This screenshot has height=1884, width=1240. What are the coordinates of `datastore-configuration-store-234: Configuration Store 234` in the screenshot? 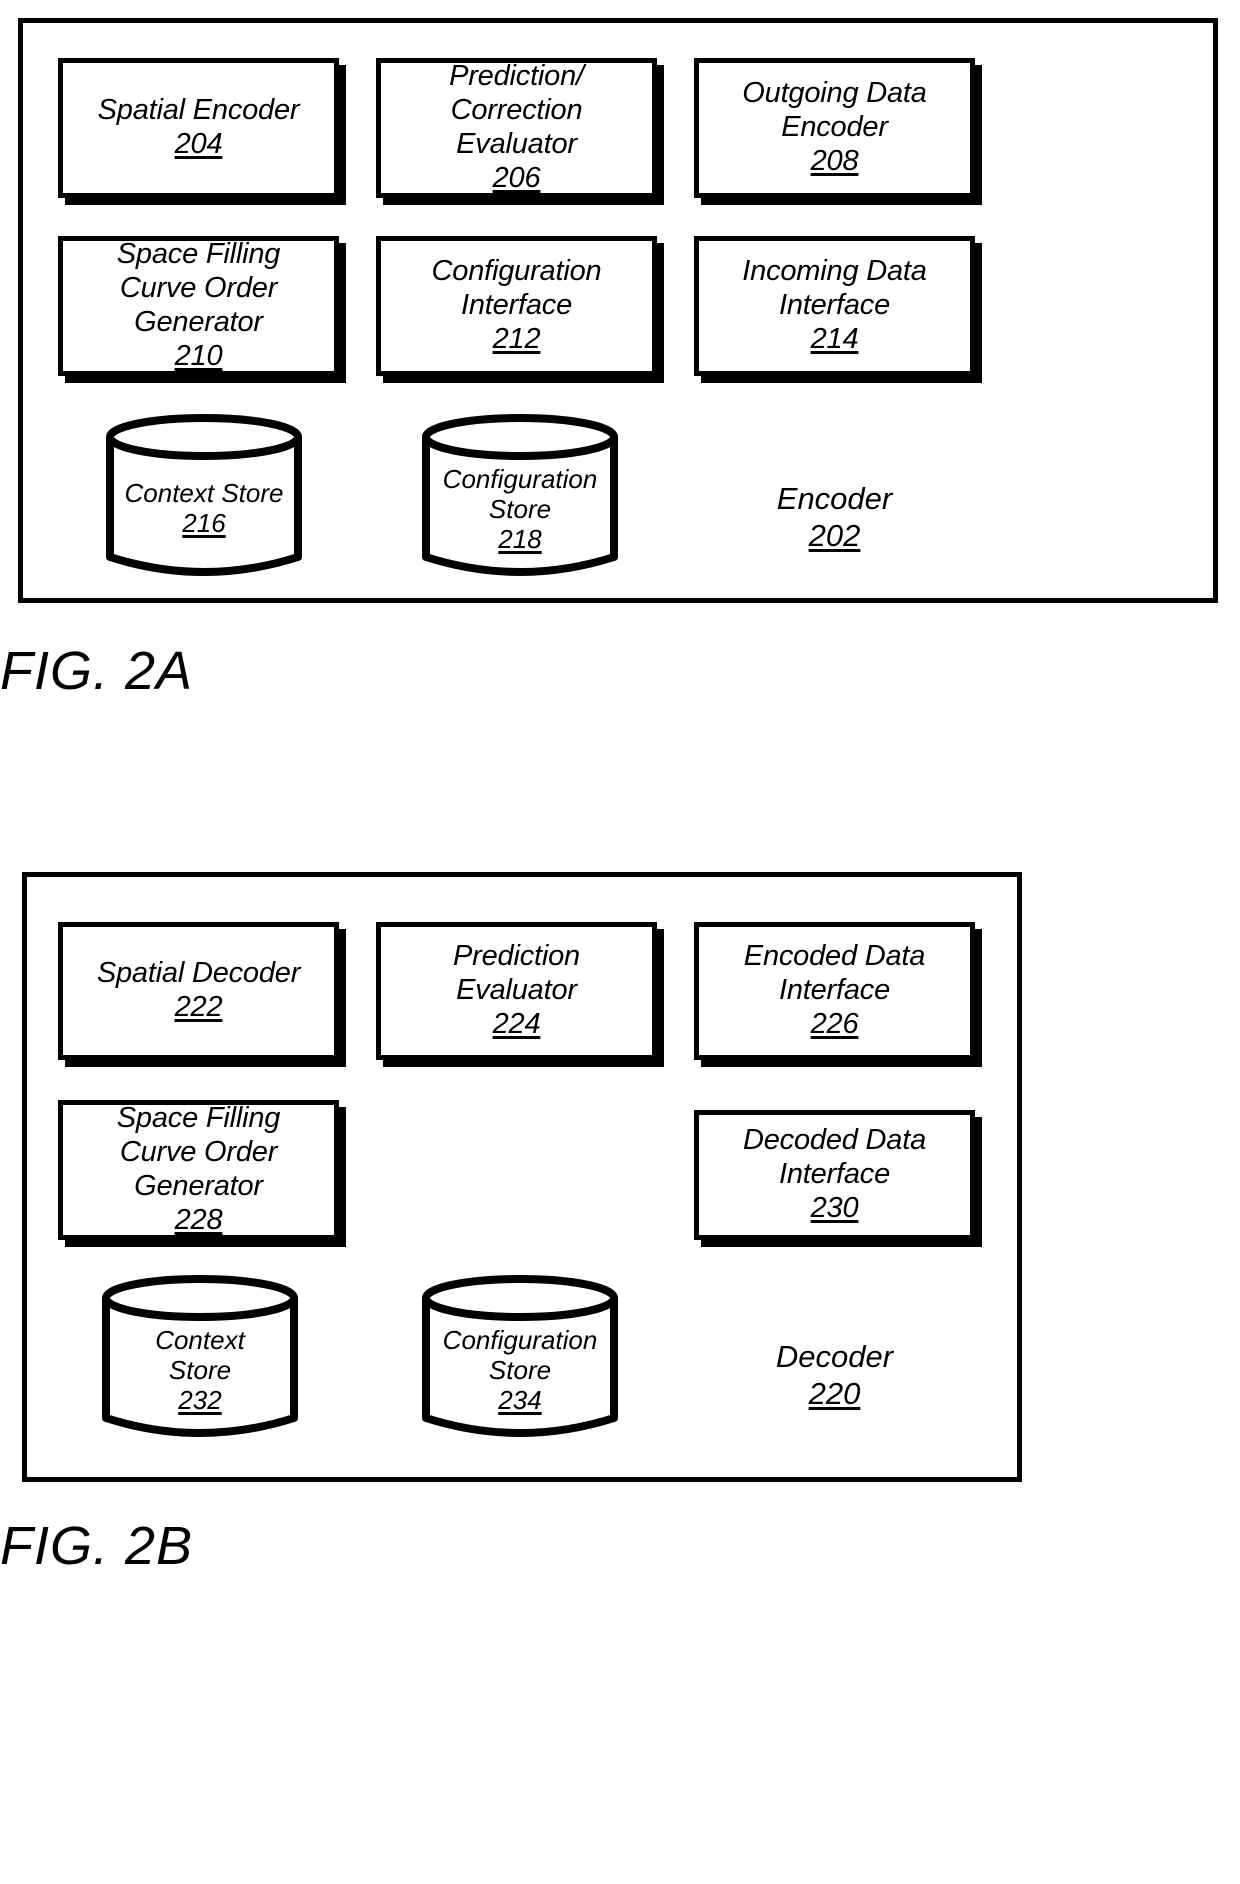 It's located at (520, 1356).